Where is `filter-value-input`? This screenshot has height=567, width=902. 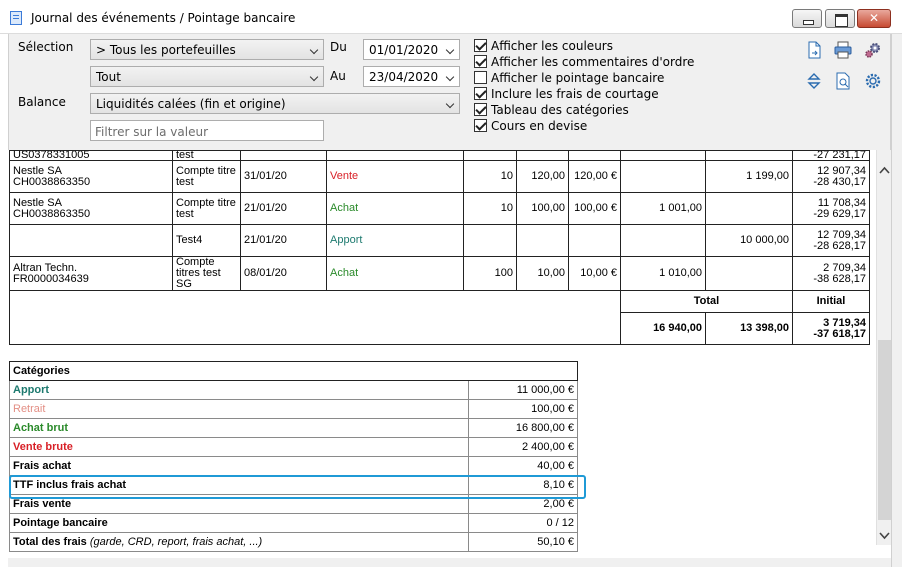 filter-value-input is located at coordinates (207, 130).